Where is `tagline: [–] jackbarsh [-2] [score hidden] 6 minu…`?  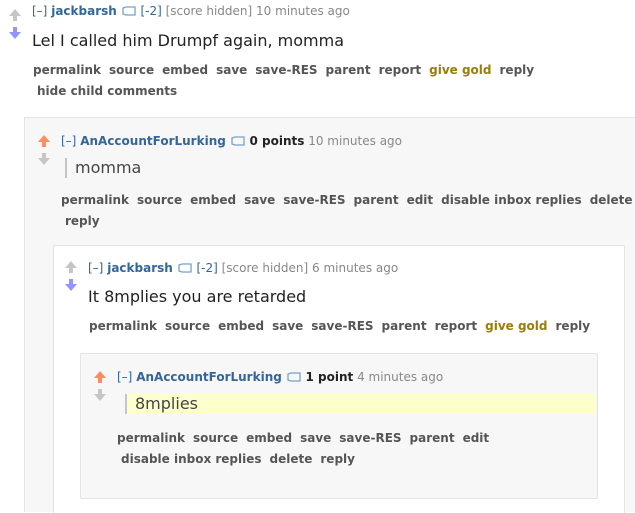
tagline: [–] jackbarsh [-2] [score hidden] 6 minu… is located at coordinates (243, 268).